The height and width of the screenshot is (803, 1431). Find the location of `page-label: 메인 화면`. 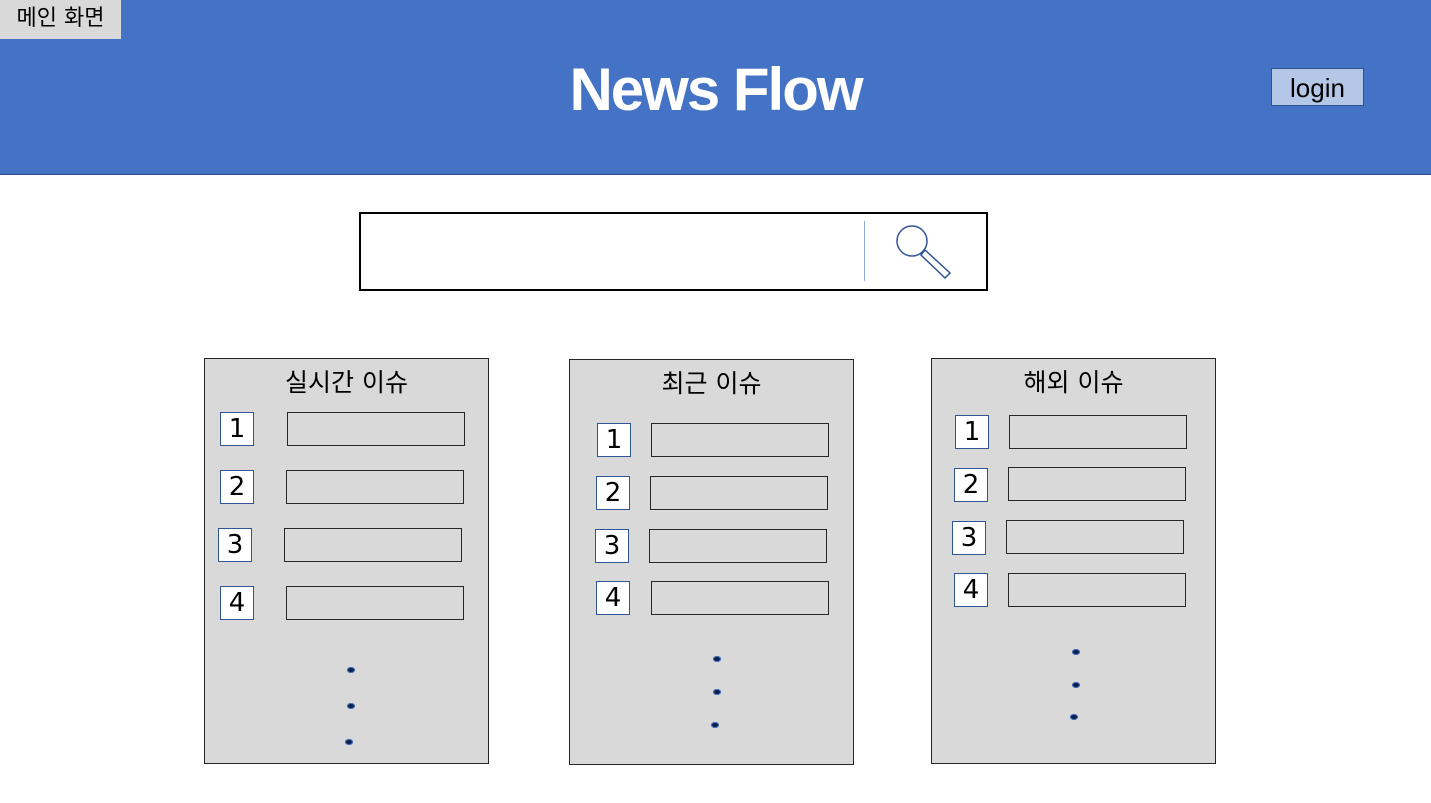

page-label: 메인 화면 is located at coordinates (60, 19).